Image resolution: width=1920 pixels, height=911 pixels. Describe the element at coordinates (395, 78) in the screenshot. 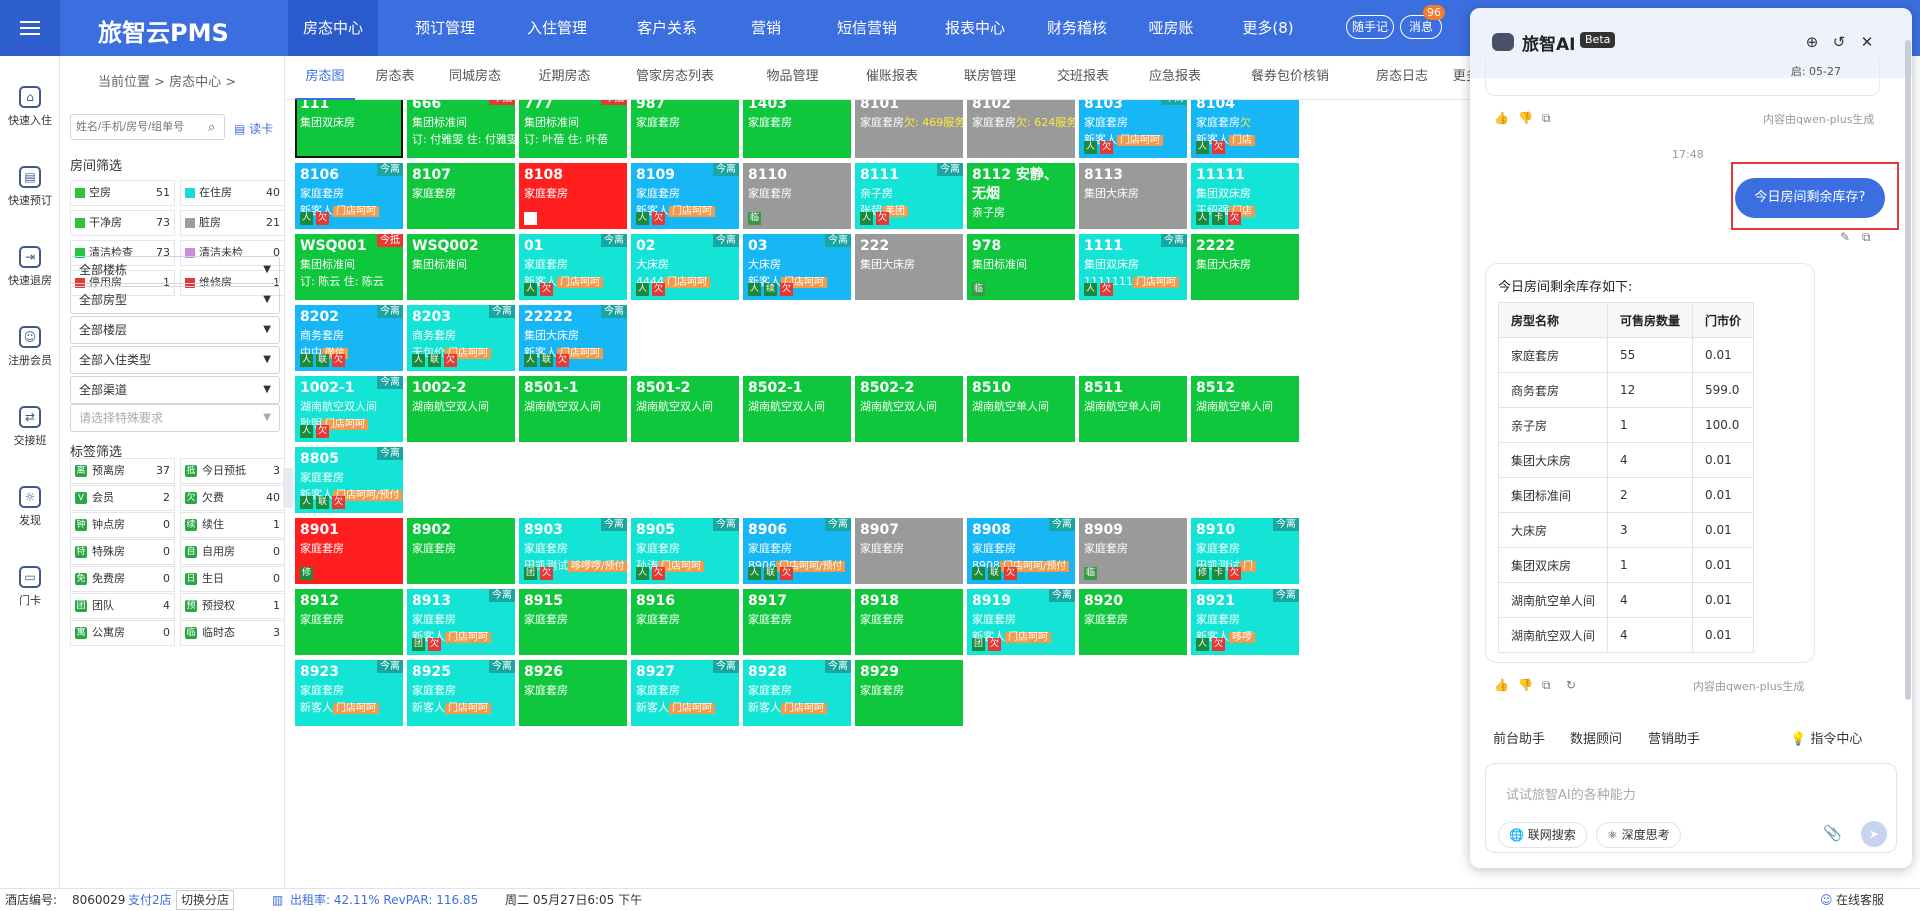

I see `tab-1: 房态表` at that location.